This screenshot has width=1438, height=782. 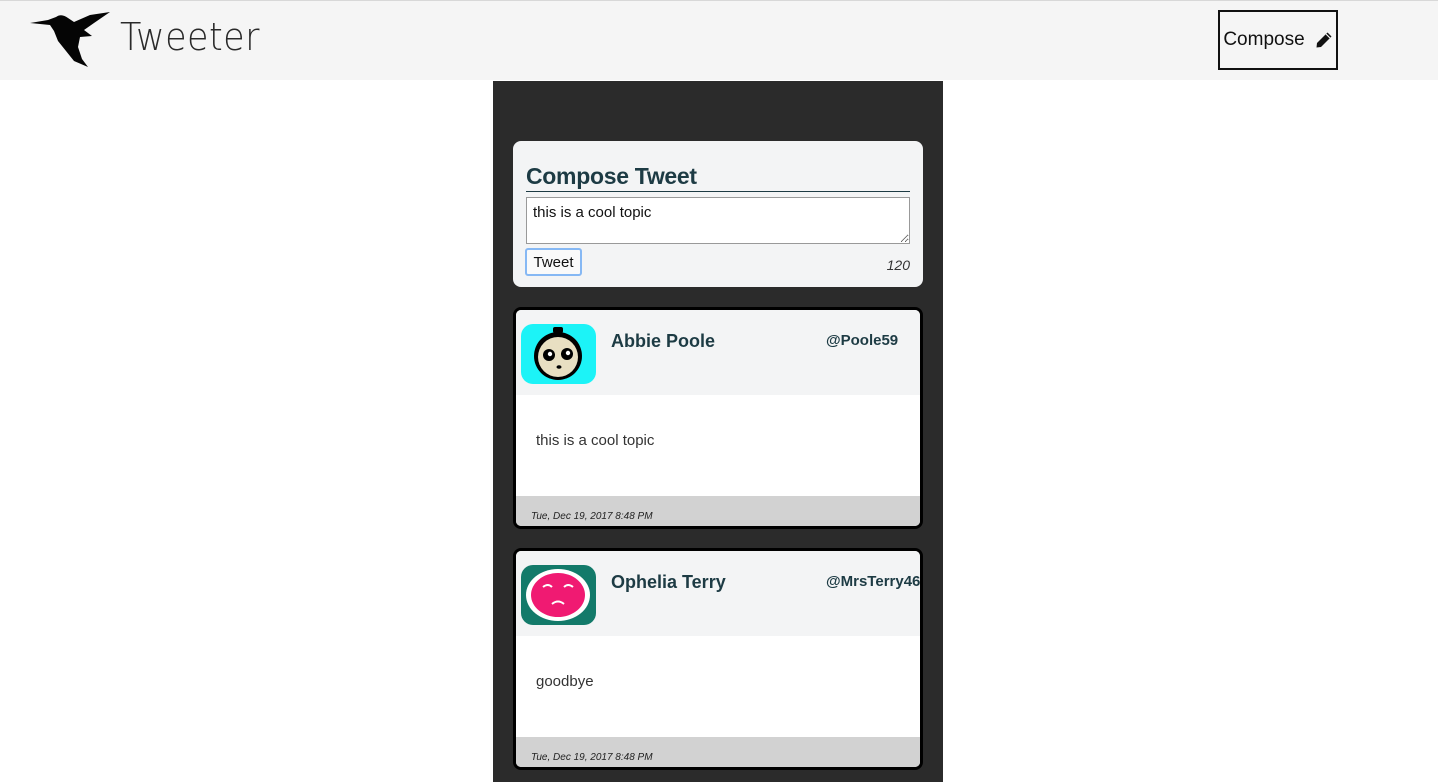 What do you see at coordinates (862, 340) in the screenshot?
I see `user-handle: @Poole59` at bounding box center [862, 340].